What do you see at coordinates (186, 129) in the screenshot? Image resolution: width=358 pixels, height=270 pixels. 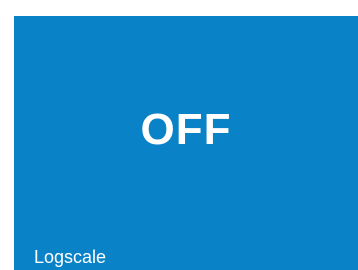 I see `toggle-state-text: OFF` at bounding box center [186, 129].